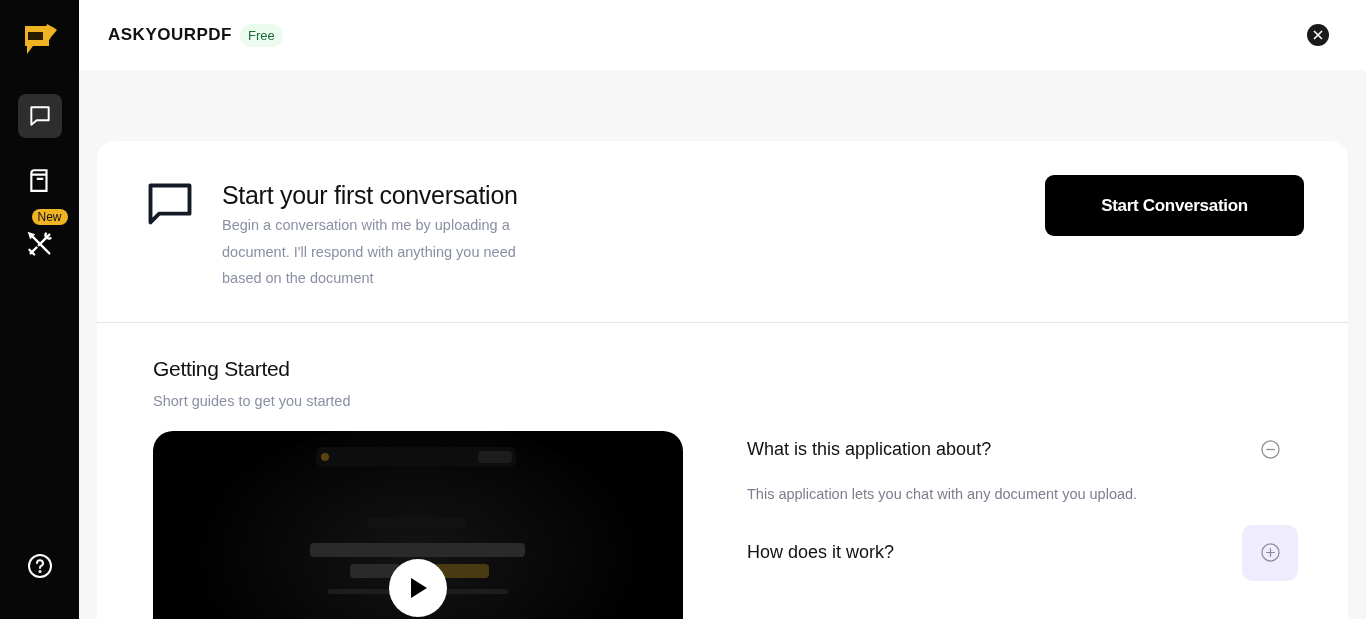  Describe the element at coordinates (170, 35) in the screenshot. I see `brand-name: ASKYOURPDF` at that location.